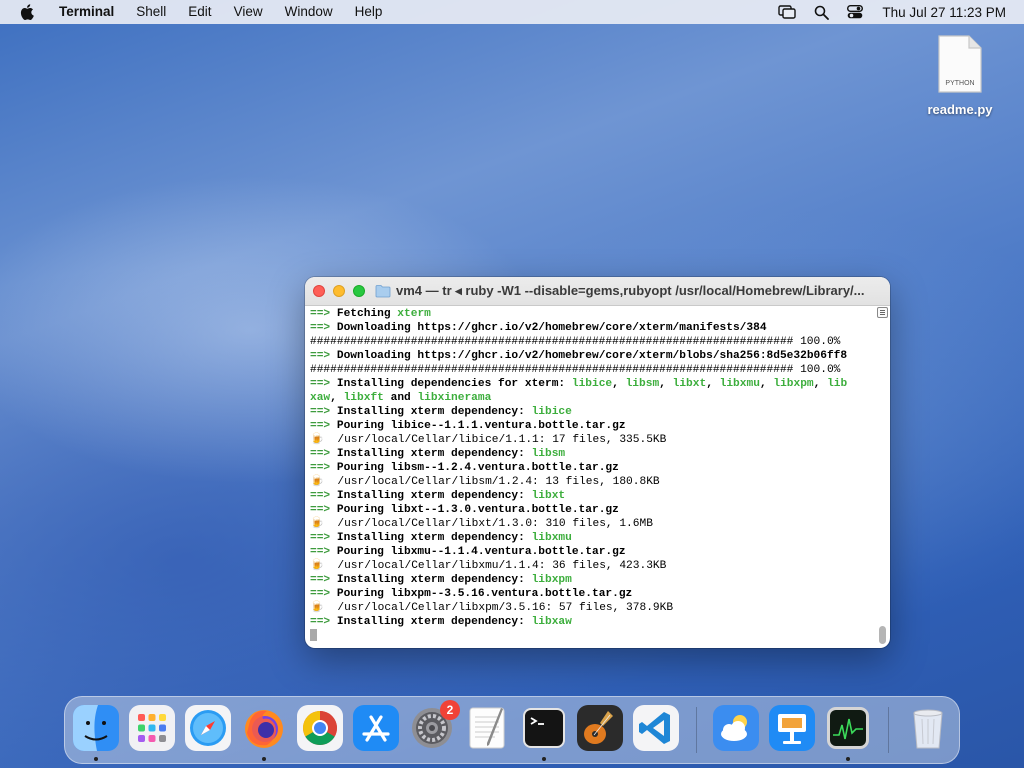 This screenshot has height=768, width=1024. Describe the element at coordinates (27, 12) in the screenshot. I see `apple-menu-icon` at that location.